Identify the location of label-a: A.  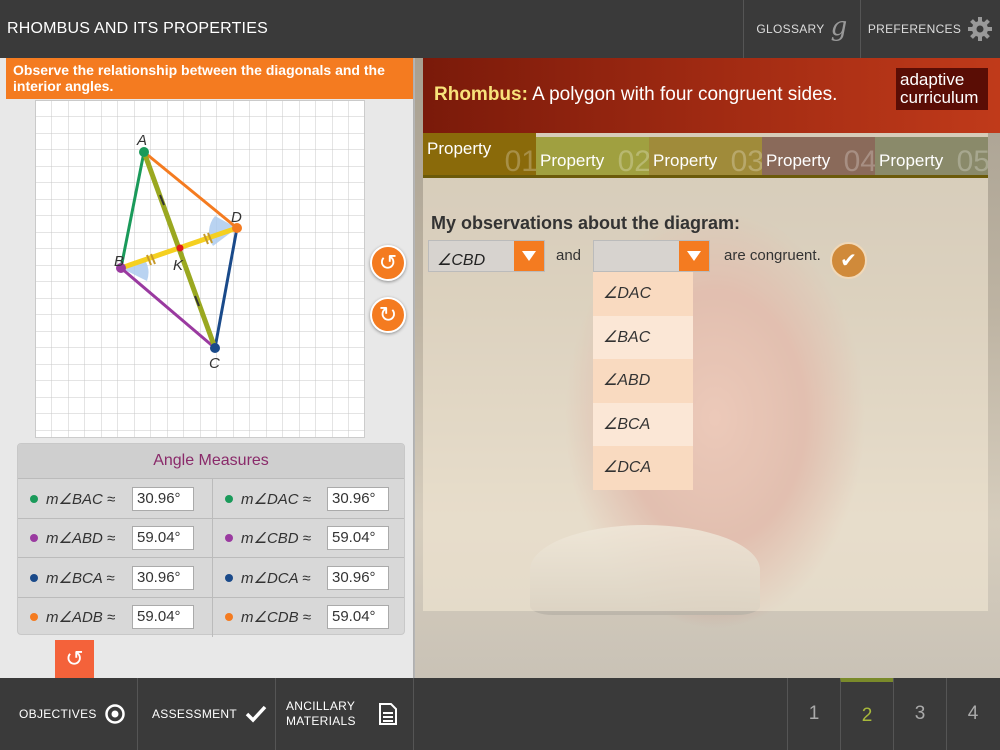
(141, 140).